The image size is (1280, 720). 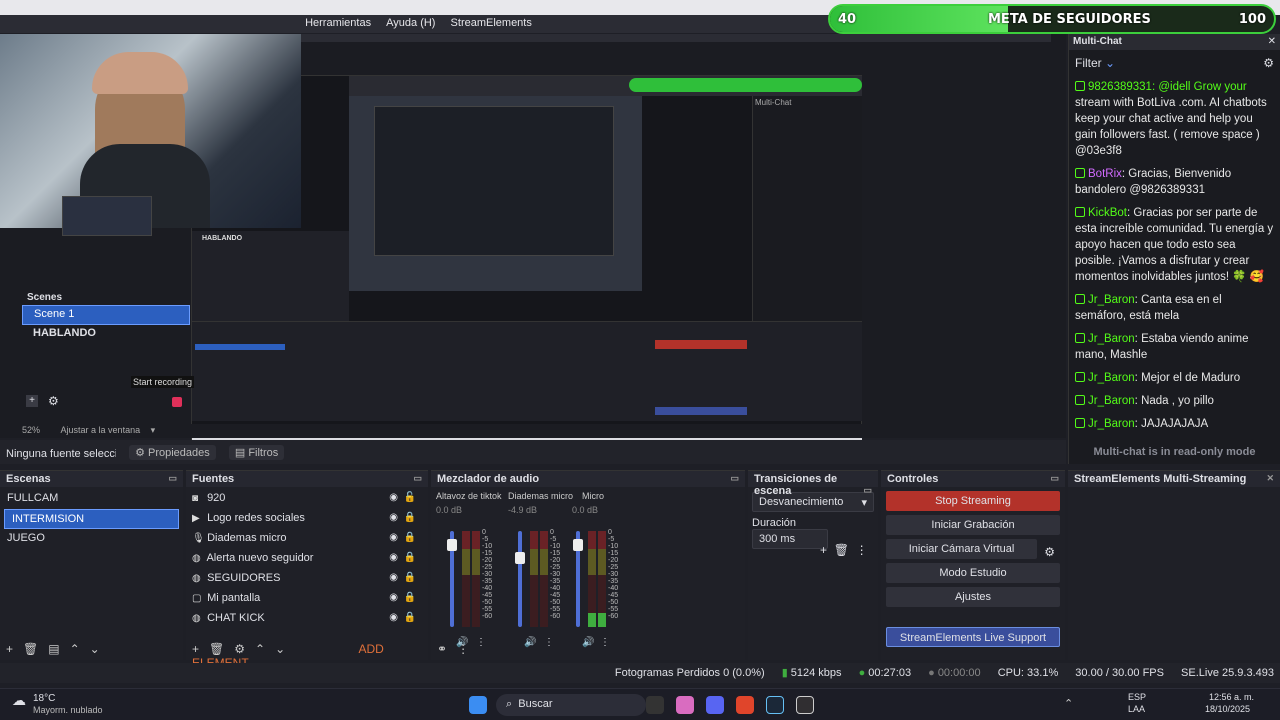 What do you see at coordinates (478, 705) in the screenshot?
I see `windows-start-icon` at bounding box center [478, 705].